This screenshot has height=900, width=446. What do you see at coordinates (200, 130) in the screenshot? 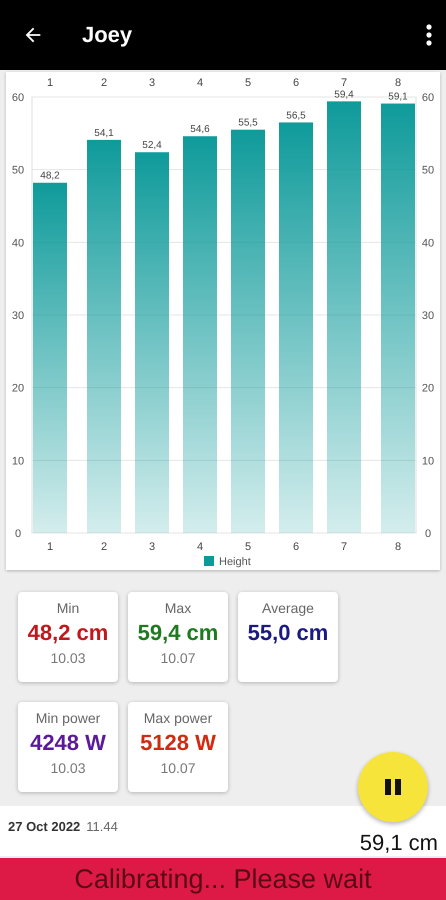
I see `bar-value-label: 54,6` at bounding box center [200, 130].